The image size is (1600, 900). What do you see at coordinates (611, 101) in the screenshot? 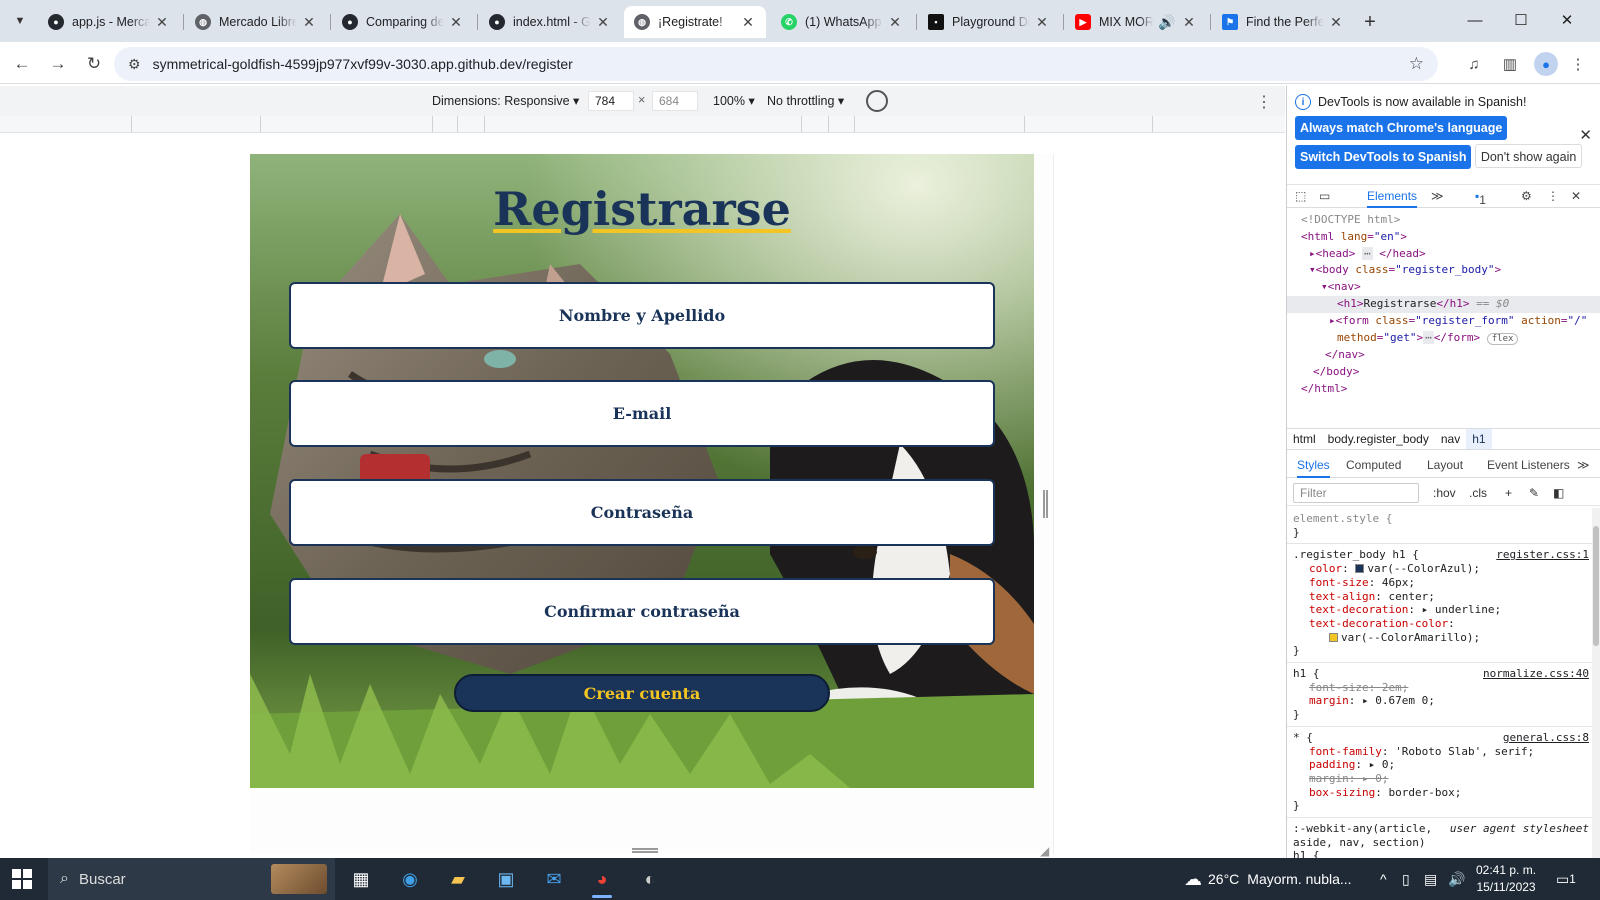
I see `viewport-width-input: 784` at bounding box center [611, 101].